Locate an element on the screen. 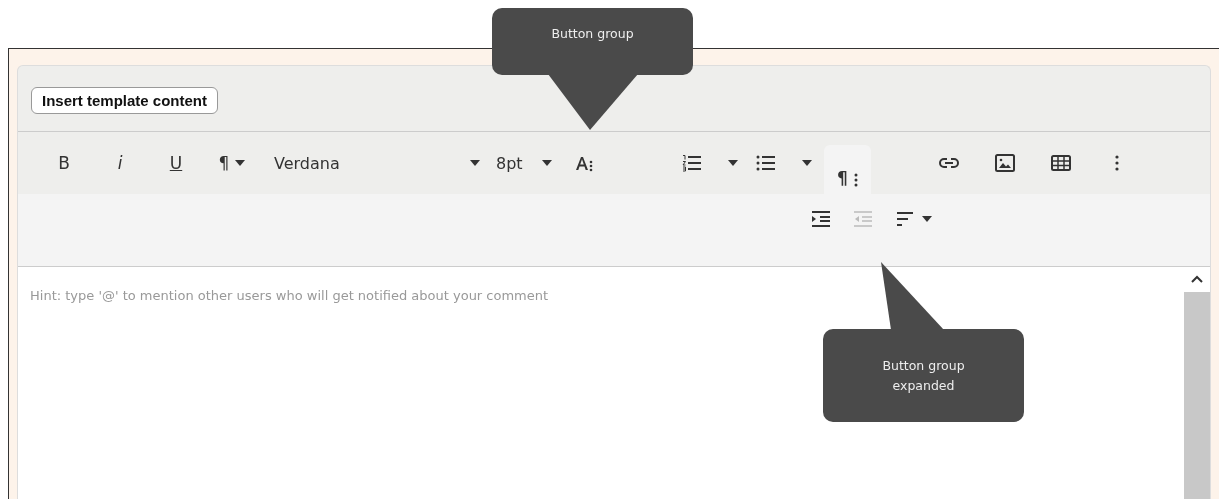  outdent-icon is located at coordinates (863, 219).